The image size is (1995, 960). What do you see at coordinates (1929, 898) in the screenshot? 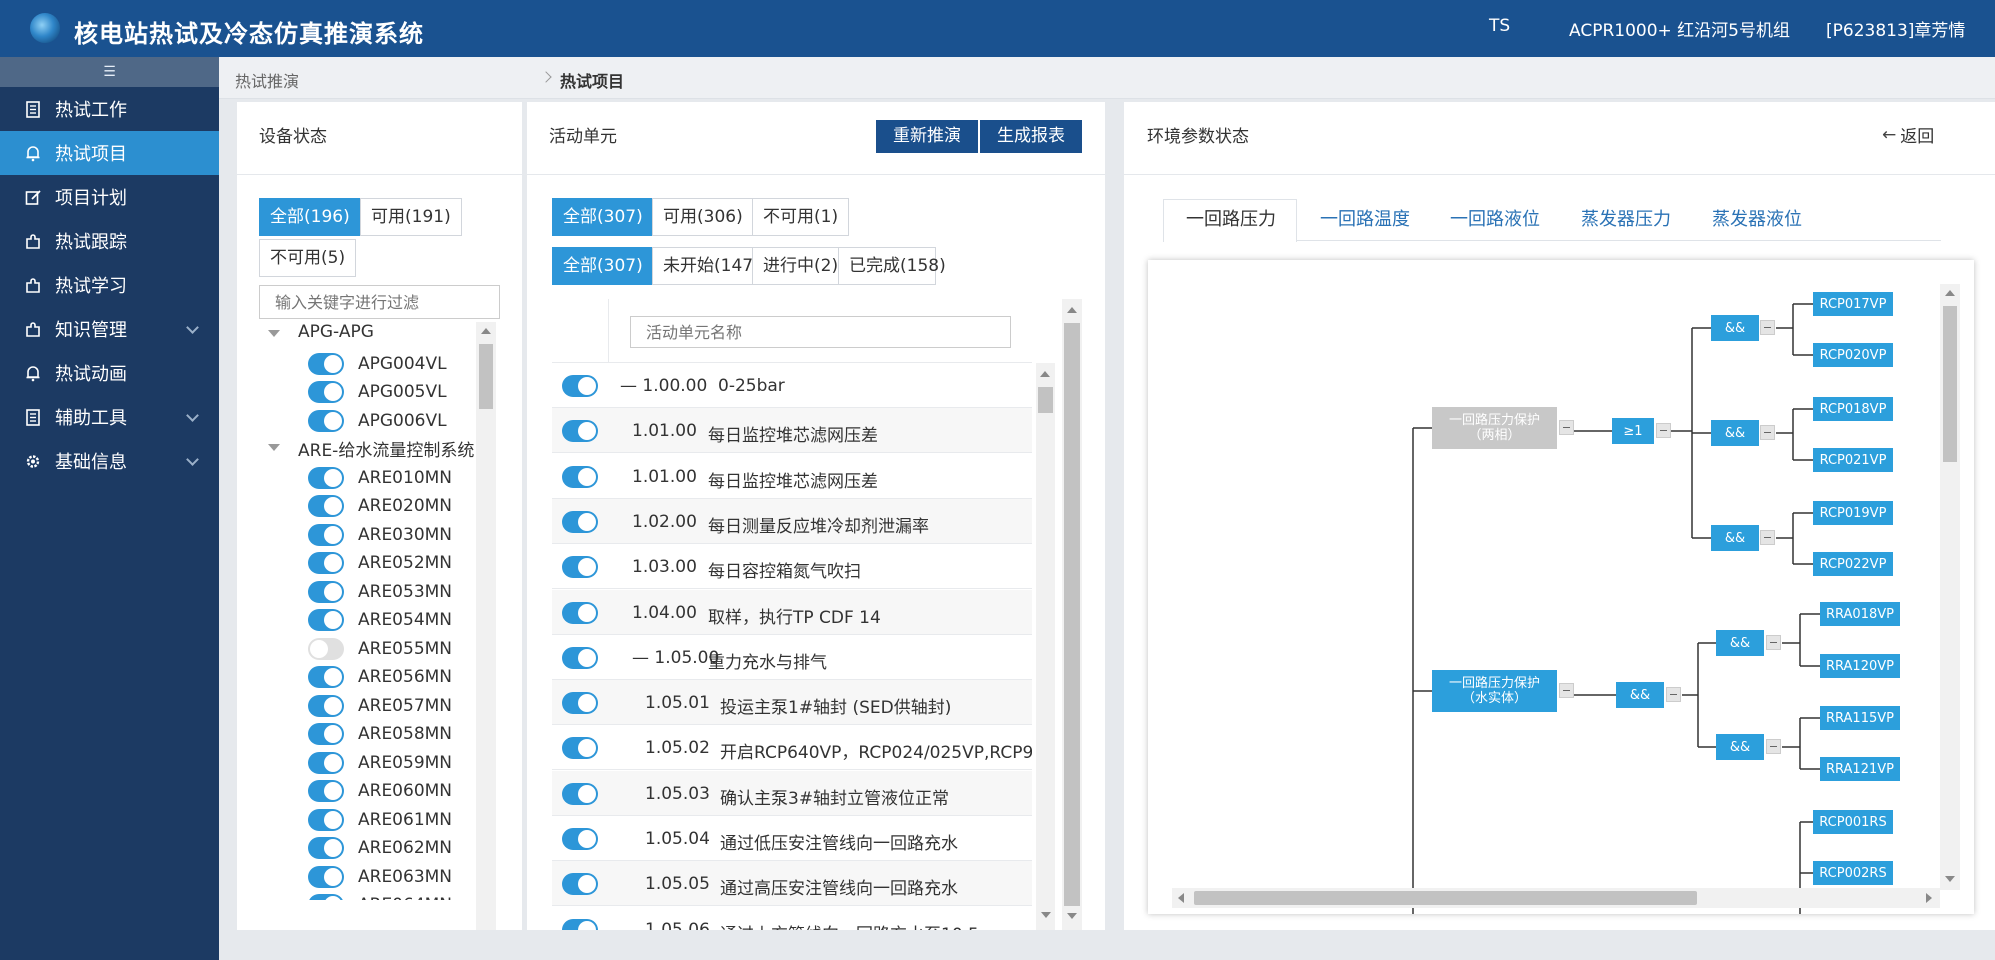
I see `scroll-right-icon` at bounding box center [1929, 898].